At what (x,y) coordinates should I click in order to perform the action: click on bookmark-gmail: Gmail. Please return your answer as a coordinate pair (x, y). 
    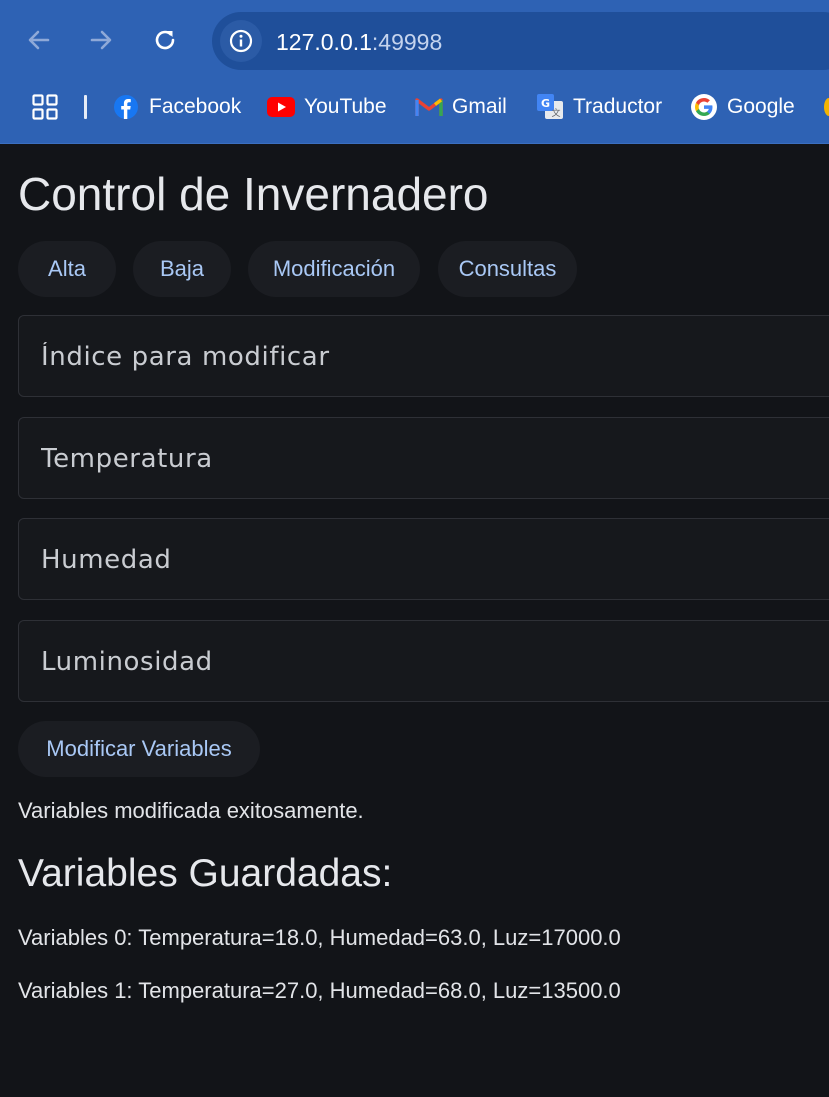
    Looking at the image, I should click on (461, 107).